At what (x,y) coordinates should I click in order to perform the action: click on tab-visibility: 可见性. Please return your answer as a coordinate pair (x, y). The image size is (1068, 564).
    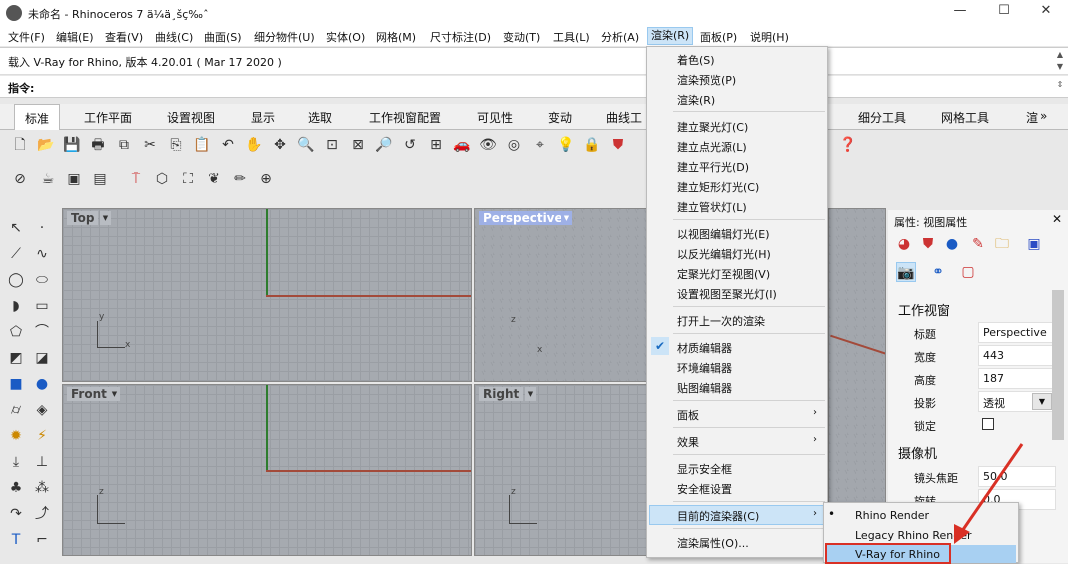
    Looking at the image, I should click on (495, 117).